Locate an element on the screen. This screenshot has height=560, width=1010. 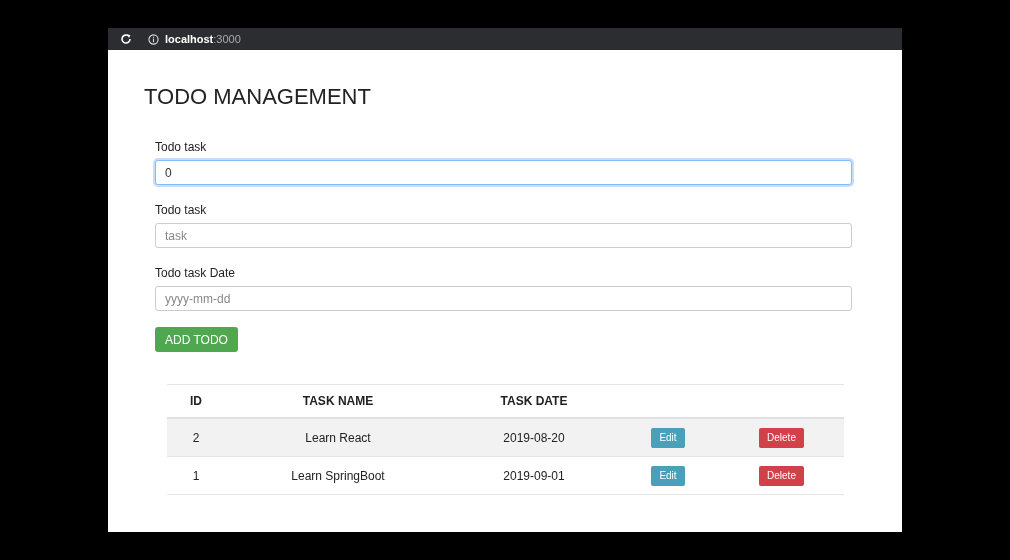
table-cell: 2019-09-01 is located at coordinates (534, 475).